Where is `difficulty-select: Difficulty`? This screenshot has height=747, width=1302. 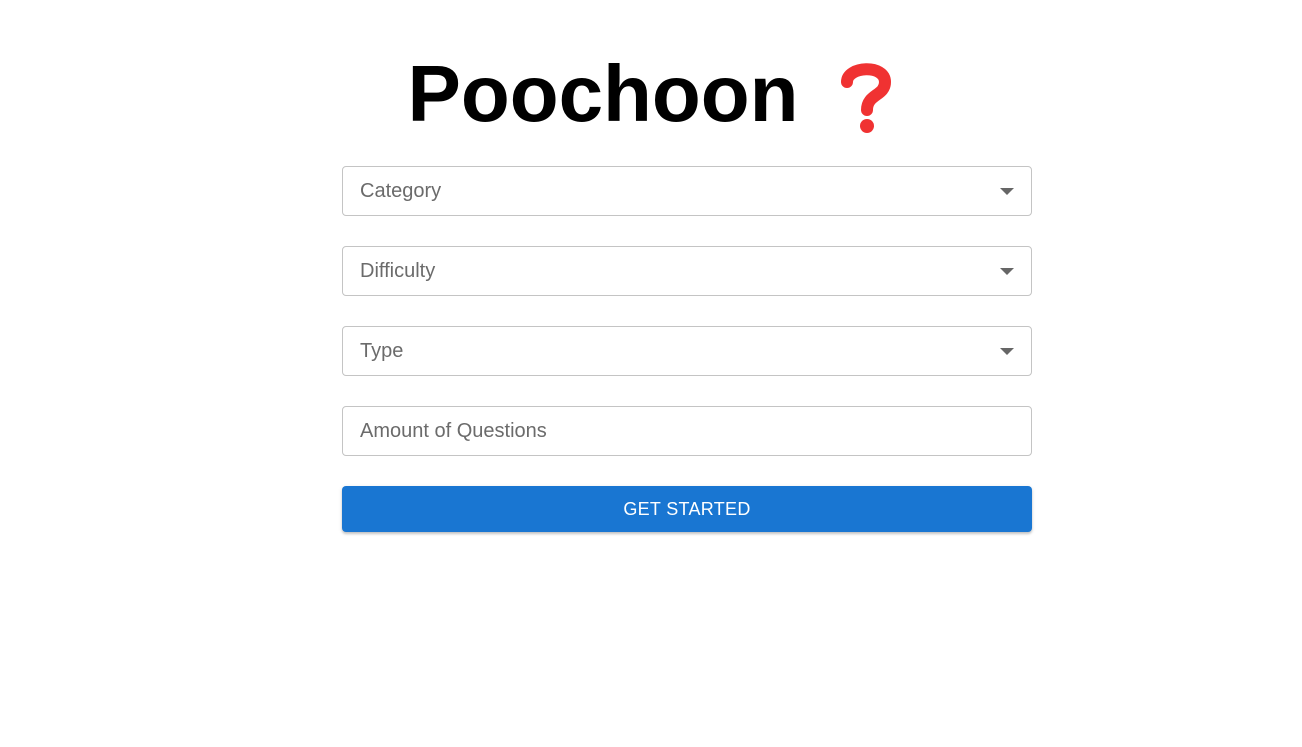 difficulty-select: Difficulty is located at coordinates (687, 271).